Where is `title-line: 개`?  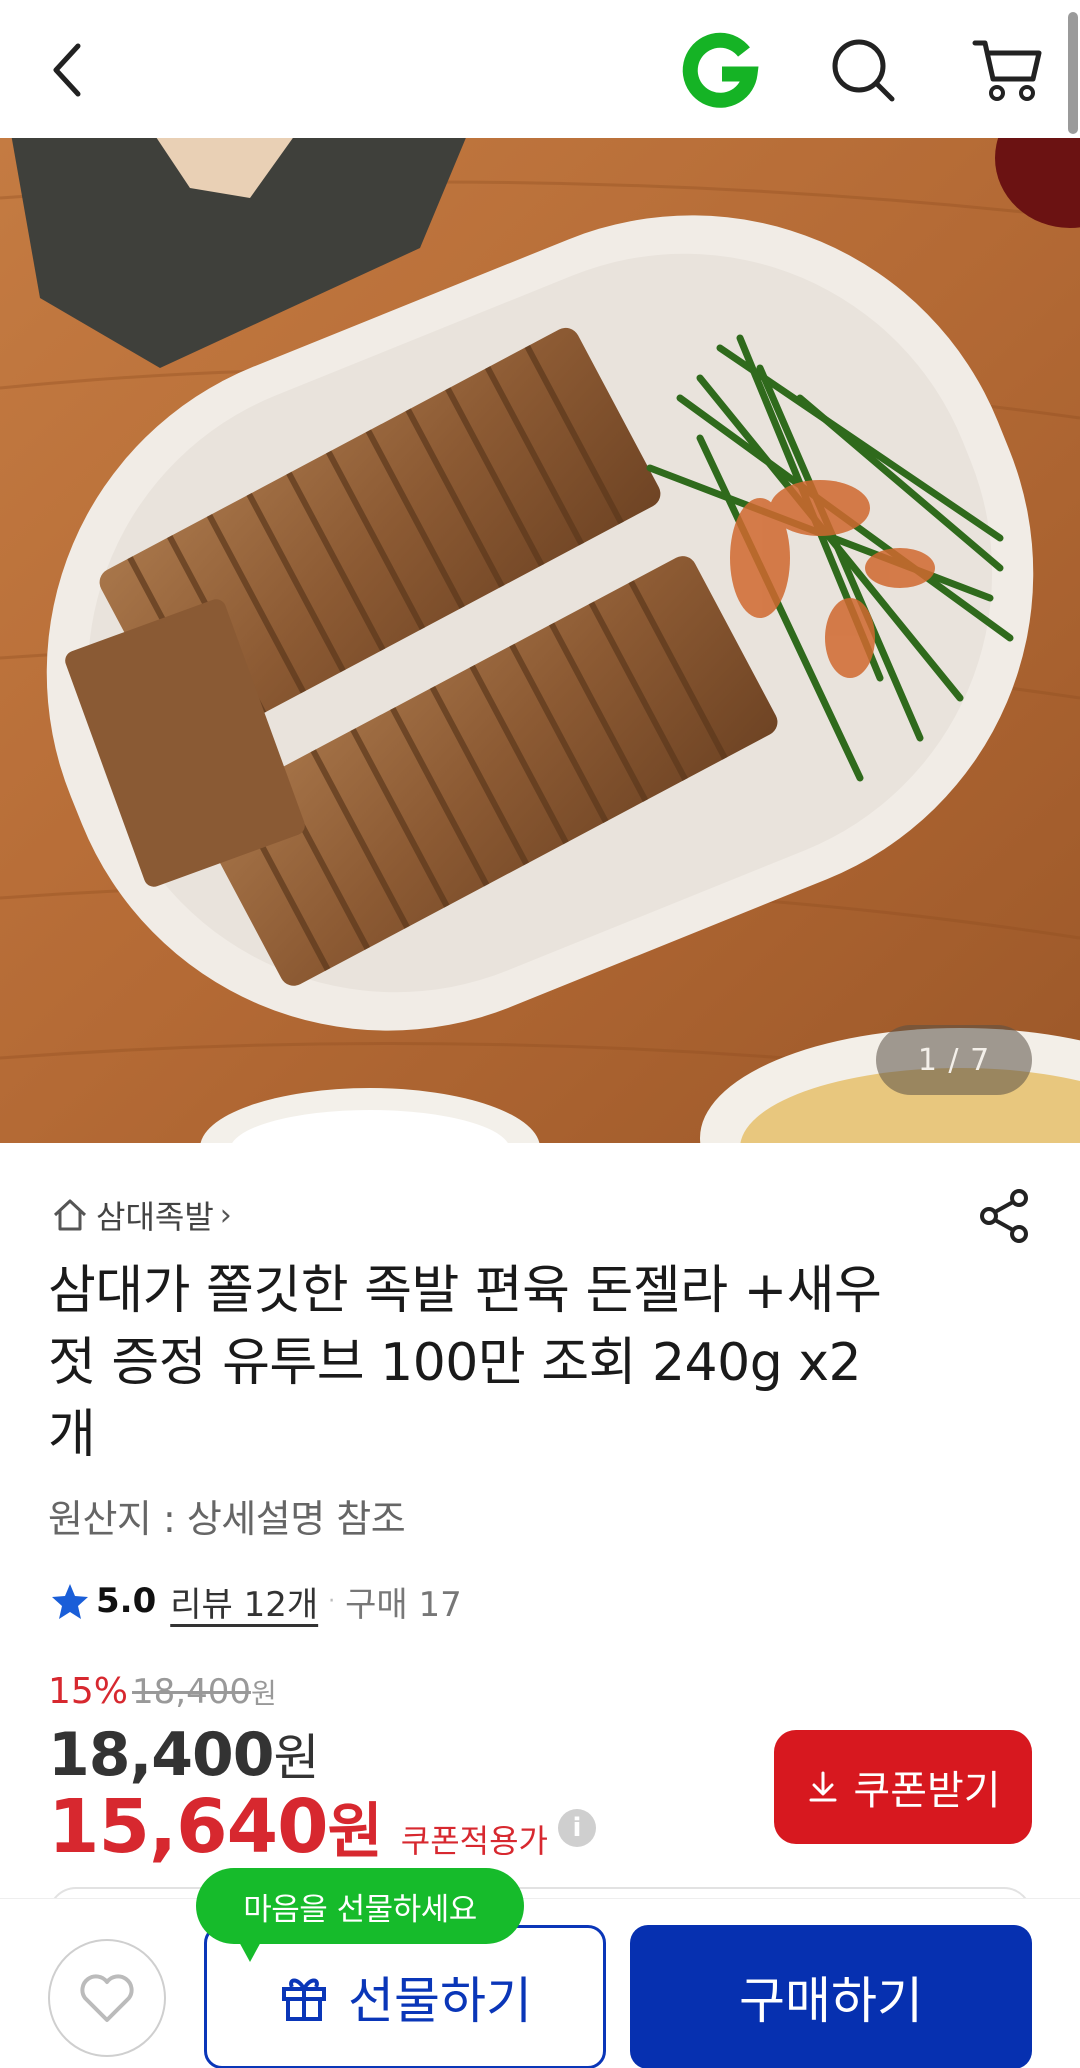 title-line: 개 is located at coordinates (72, 1435).